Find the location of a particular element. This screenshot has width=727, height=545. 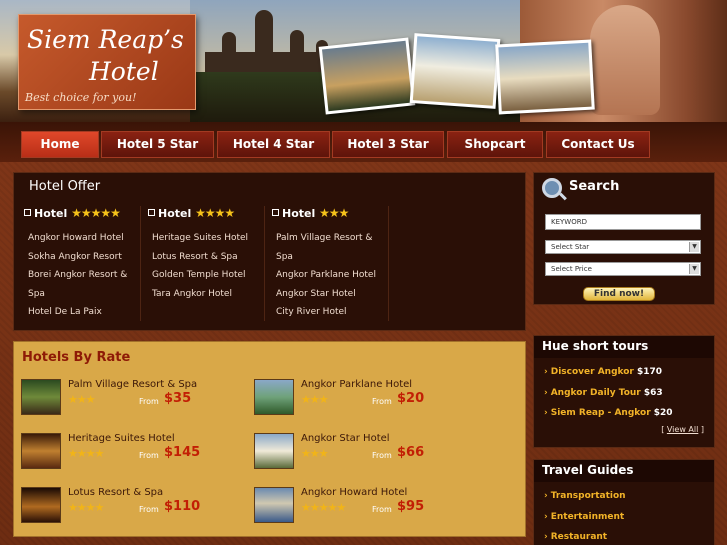

offer-column-header: Hotel ★★★★ is located at coordinates (206, 215).